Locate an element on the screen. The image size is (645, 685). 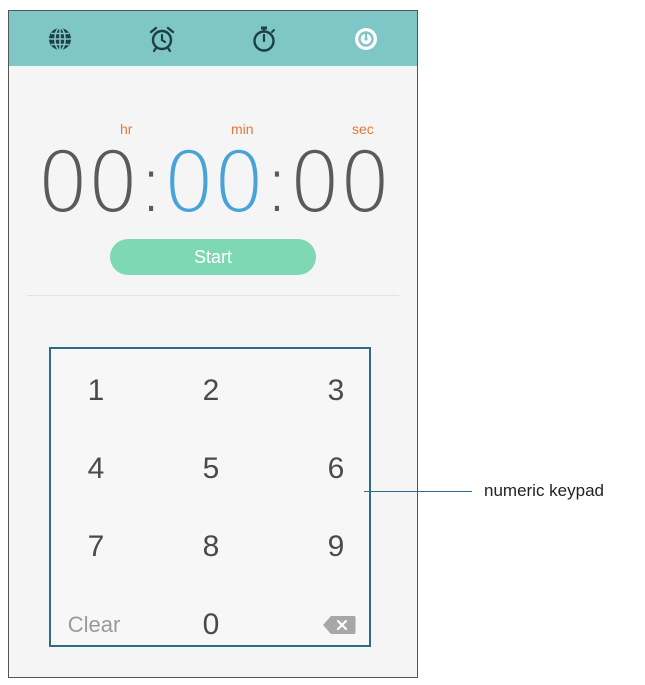
callout-label: numeric keypad is located at coordinates (544, 490).